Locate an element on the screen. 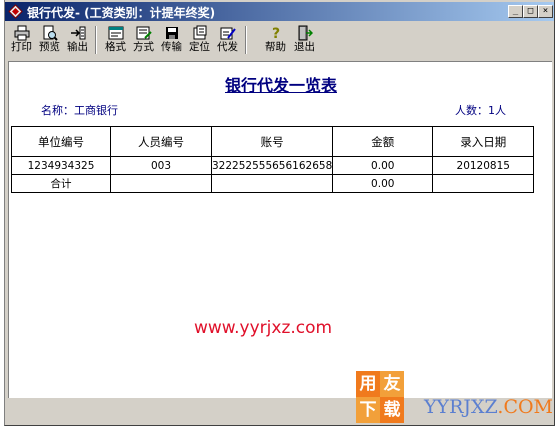 This screenshot has height=428, width=558. logo-site-right: .COM is located at coordinates (525, 407).